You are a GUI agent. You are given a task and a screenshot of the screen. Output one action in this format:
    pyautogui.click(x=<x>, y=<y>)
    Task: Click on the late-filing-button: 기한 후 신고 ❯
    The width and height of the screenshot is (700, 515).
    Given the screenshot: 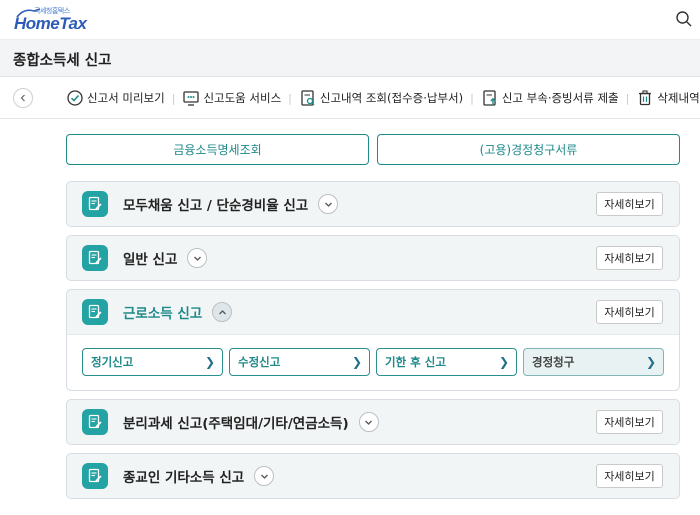 What is the action you would take?
    pyautogui.click(x=446, y=362)
    